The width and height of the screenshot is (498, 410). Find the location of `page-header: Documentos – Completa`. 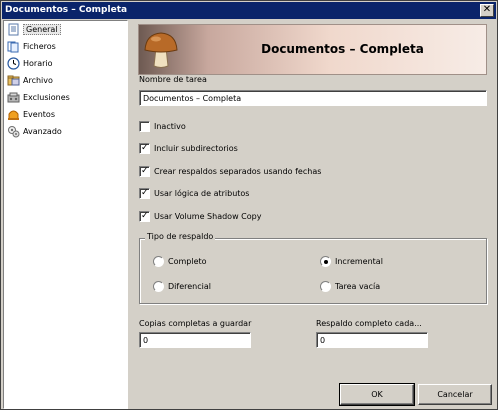

page-header: Documentos – Completa is located at coordinates (312, 49).